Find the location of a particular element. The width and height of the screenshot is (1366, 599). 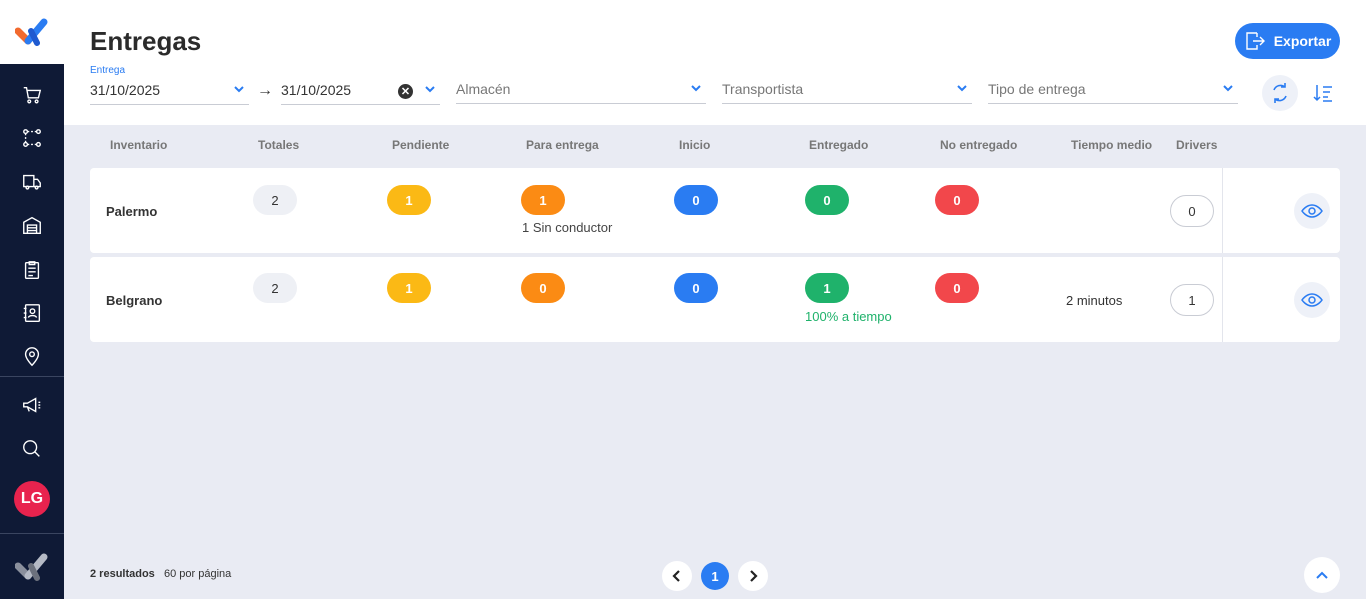

brand-logo-icon is located at coordinates (31, 32).